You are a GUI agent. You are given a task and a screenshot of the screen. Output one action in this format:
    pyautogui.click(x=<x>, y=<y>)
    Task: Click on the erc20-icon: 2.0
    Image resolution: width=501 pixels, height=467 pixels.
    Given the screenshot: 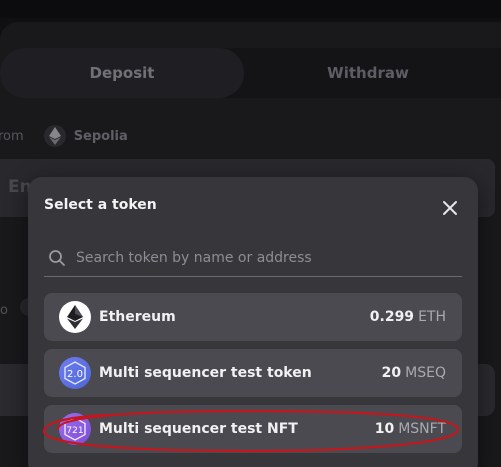 What is the action you would take?
    pyautogui.click(x=75, y=373)
    